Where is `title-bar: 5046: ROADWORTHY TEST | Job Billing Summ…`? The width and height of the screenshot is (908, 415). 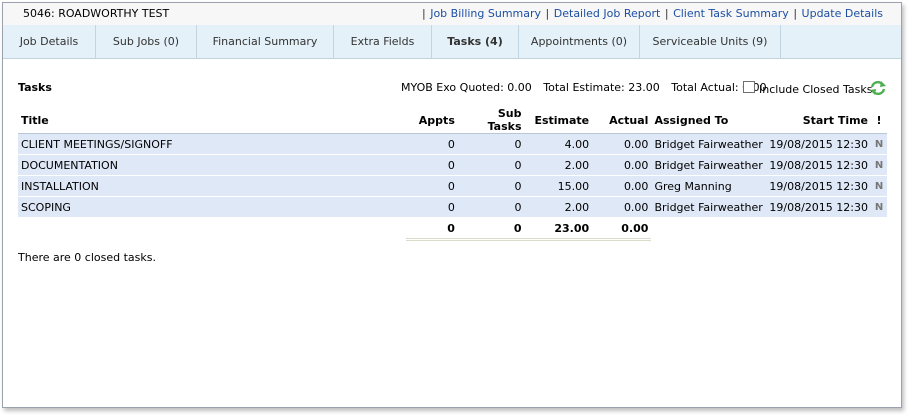 title-bar: 5046: ROADWORTHY TEST | Job Billing Summ… is located at coordinates (452, 14).